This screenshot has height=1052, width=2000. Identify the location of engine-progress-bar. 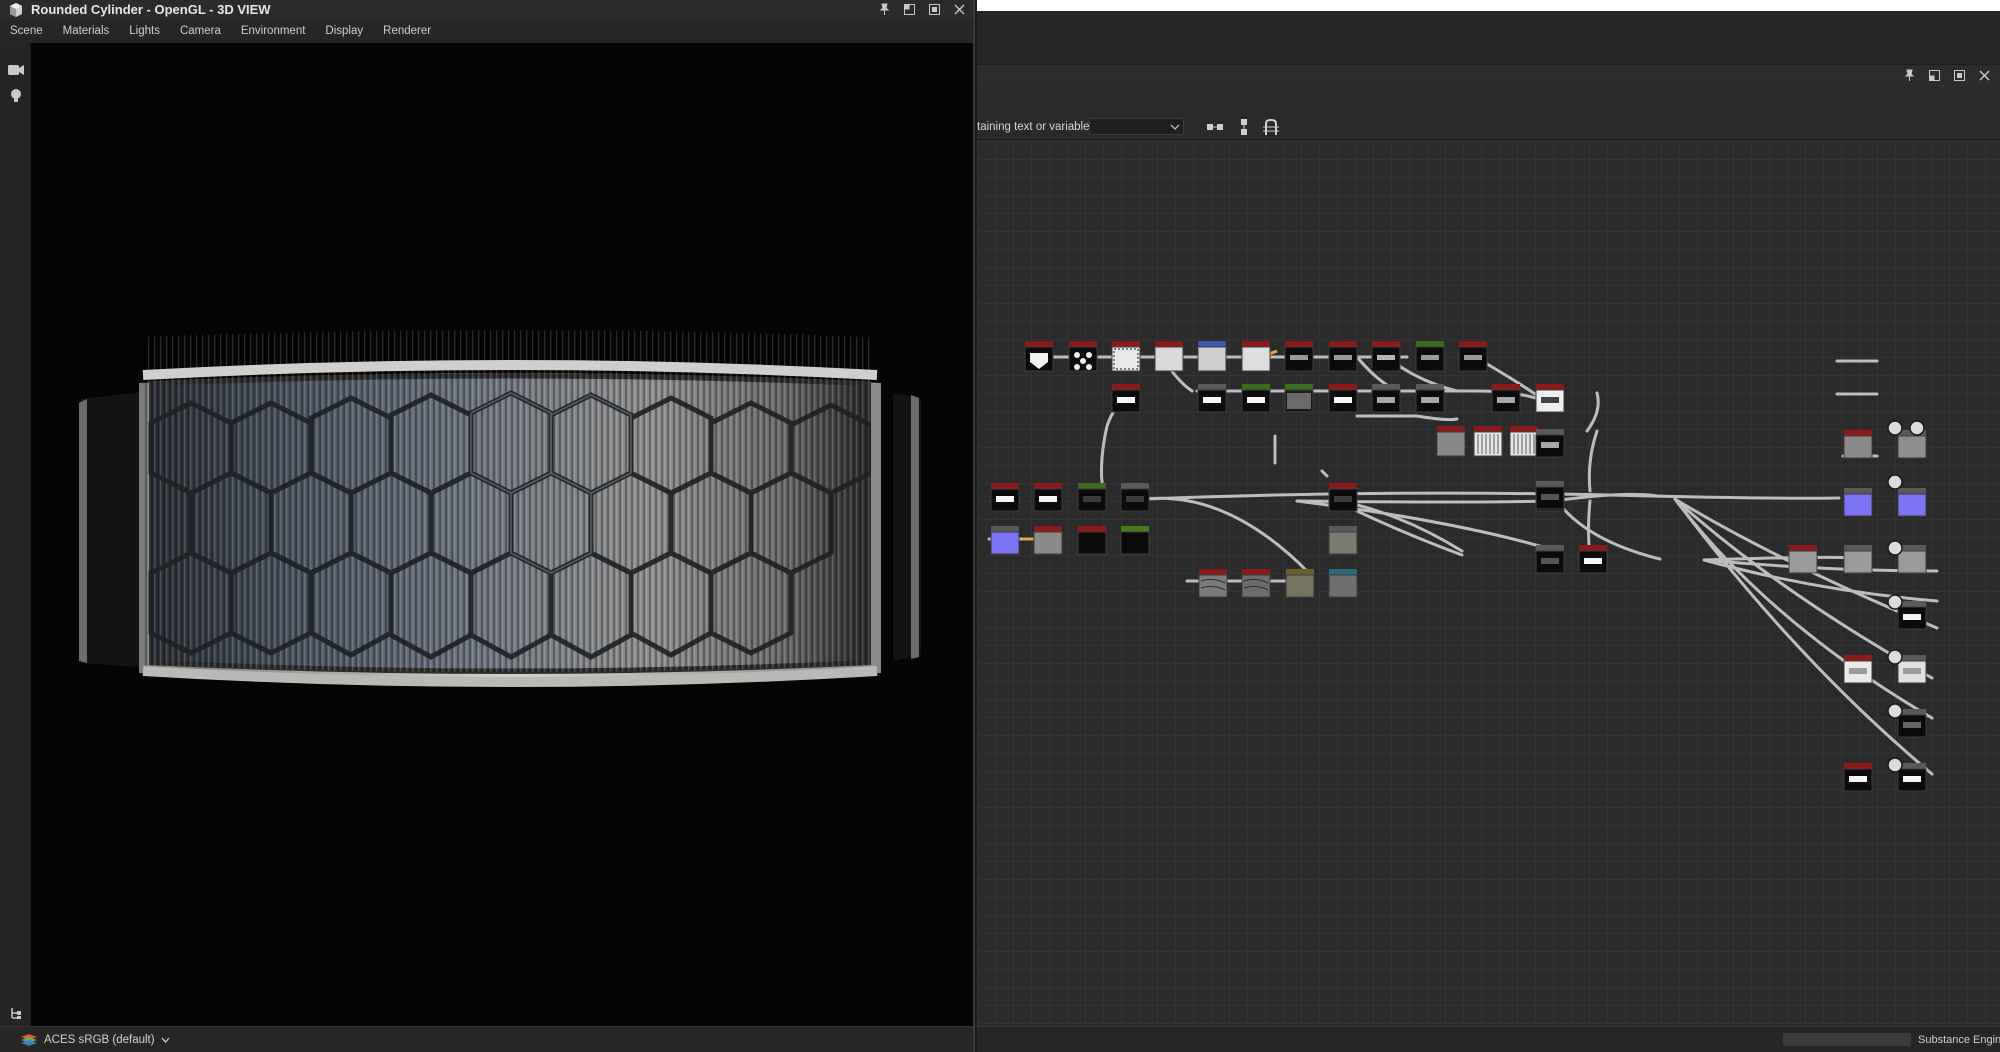
(1847, 1039).